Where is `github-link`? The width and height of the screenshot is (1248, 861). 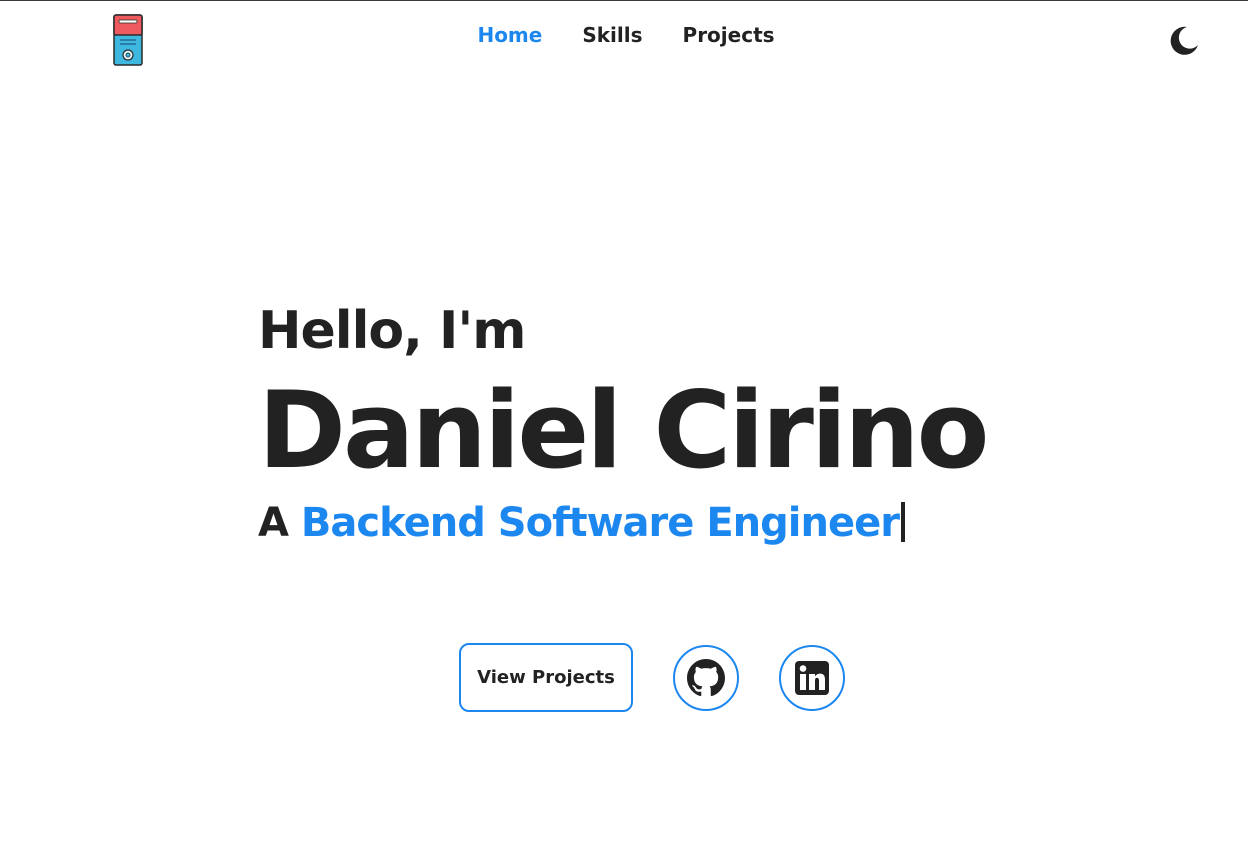 github-link is located at coordinates (706, 677).